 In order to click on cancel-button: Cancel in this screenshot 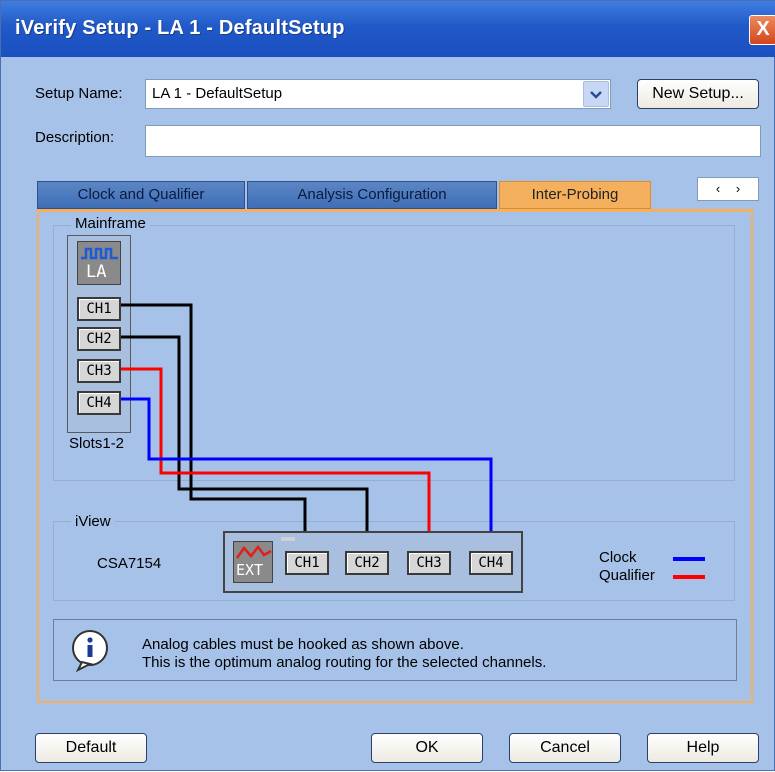, I will do `click(565, 748)`.